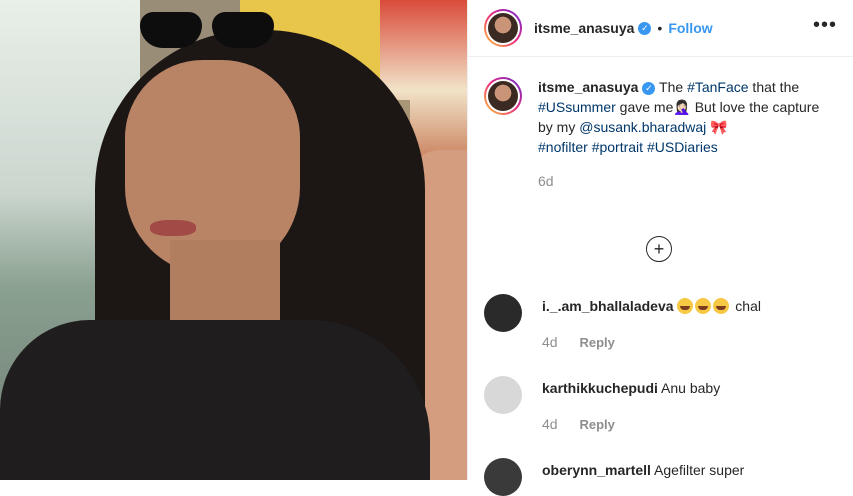 The width and height of the screenshot is (853, 496). I want to click on hashtag-link: #USsummer, so click(577, 107).